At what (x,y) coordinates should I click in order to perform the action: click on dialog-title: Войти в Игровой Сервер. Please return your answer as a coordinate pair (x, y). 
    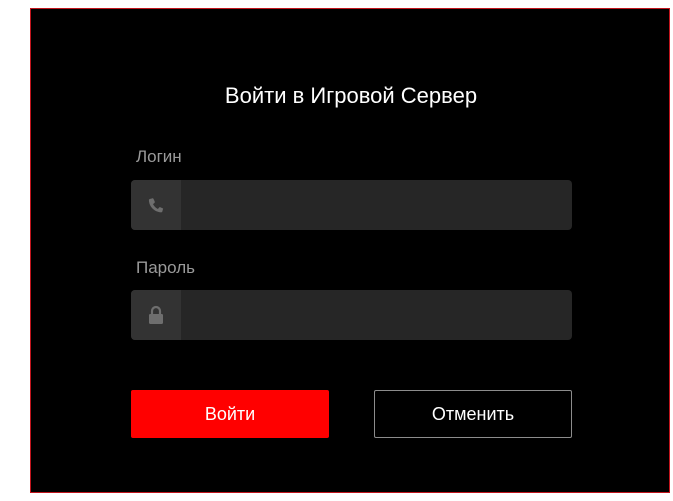
    Looking at the image, I should click on (351, 95).